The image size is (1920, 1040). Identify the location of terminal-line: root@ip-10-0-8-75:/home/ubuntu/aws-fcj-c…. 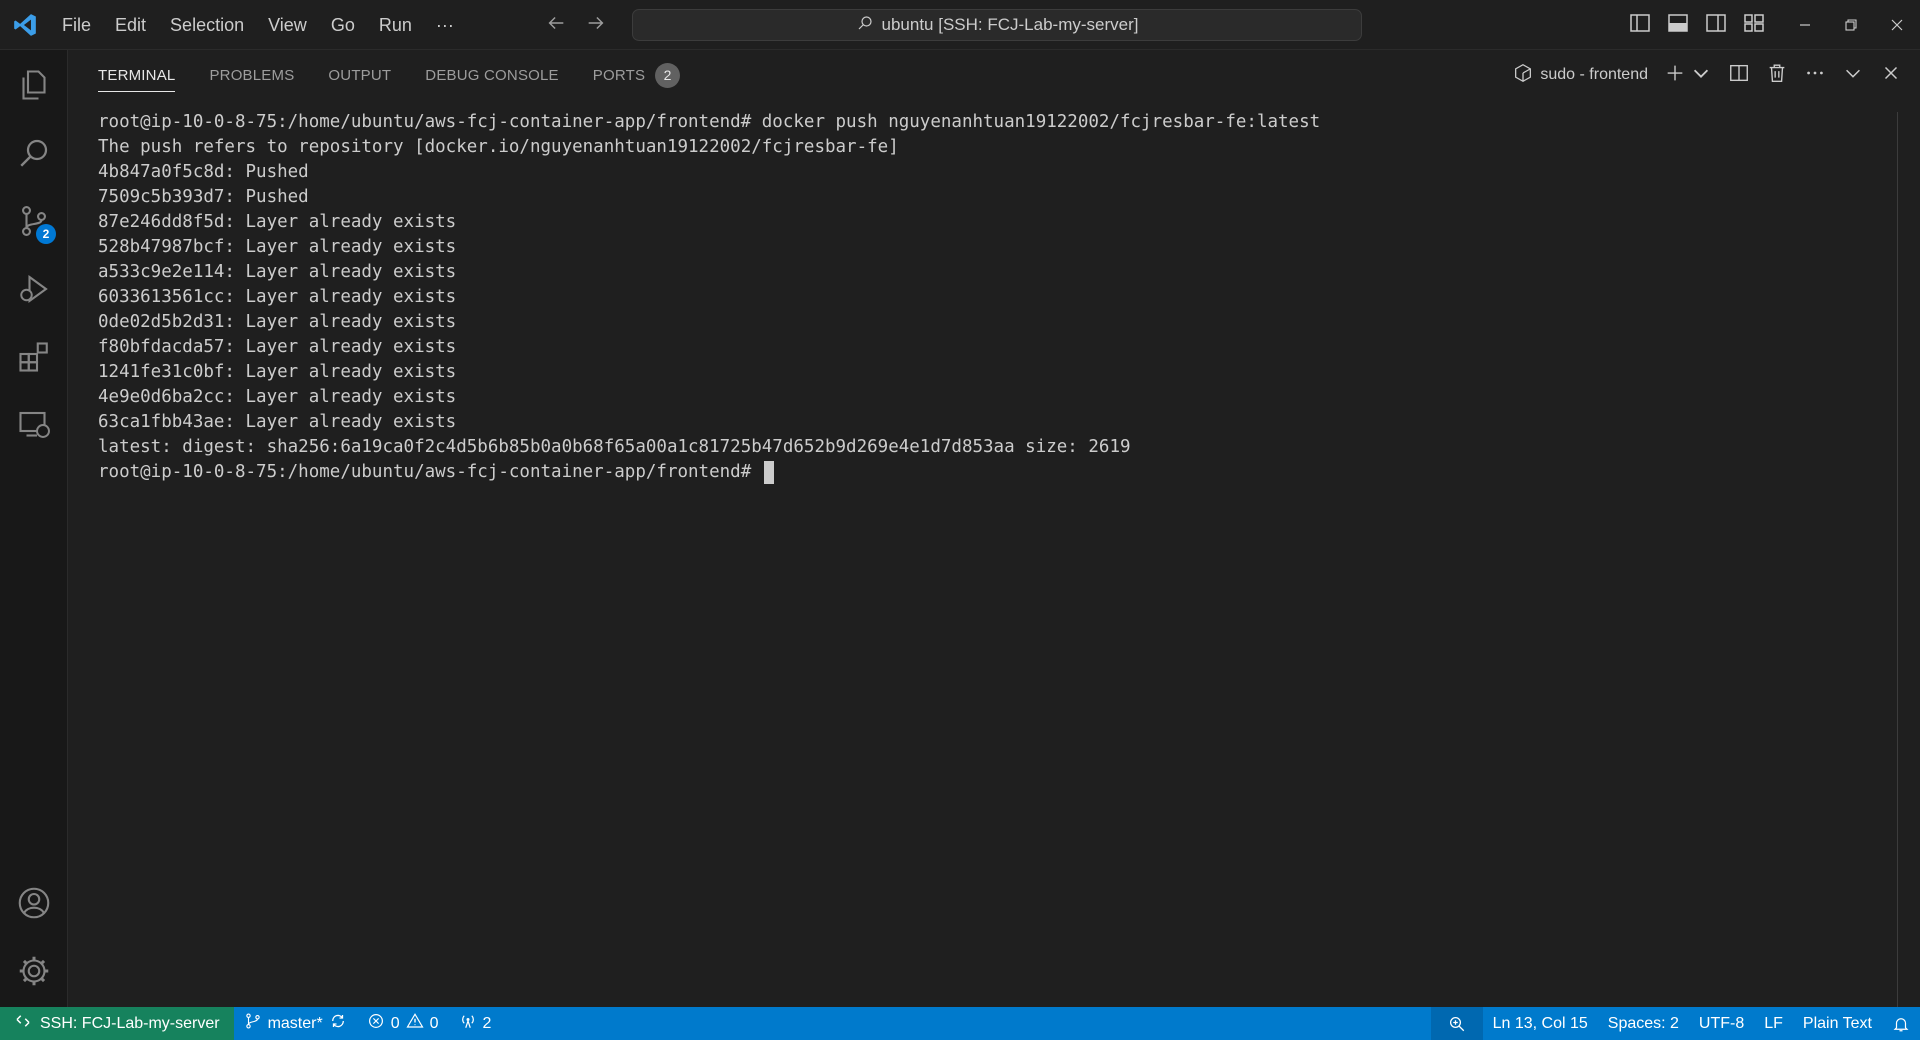
(709, 122).